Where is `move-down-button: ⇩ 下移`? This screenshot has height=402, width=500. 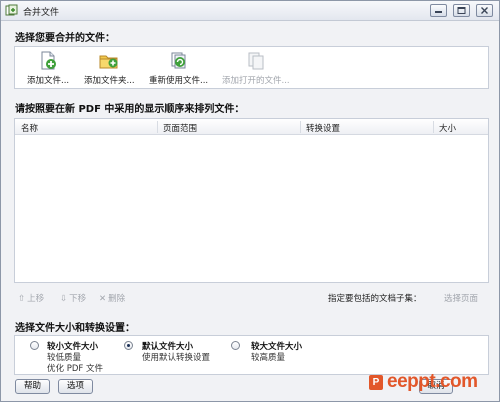
move-down-button: ⇩ 下移 is located at coordinates (73, 298).